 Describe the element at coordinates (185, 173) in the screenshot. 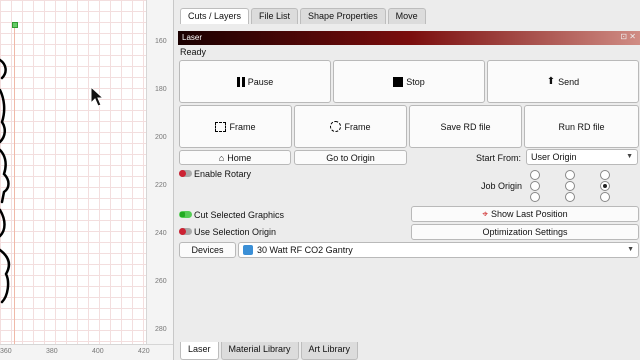

I see `enable-rotary-toggle` at that location.